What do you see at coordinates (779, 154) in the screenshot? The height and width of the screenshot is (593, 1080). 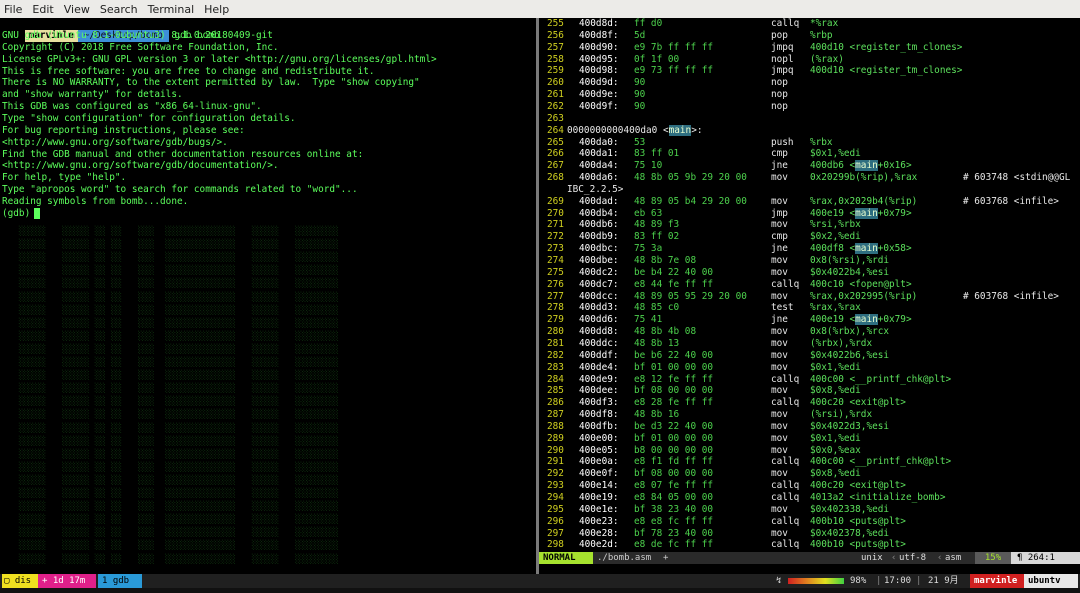 I see `asm-mnemonic: cmp` at bounding box center [779, 154].